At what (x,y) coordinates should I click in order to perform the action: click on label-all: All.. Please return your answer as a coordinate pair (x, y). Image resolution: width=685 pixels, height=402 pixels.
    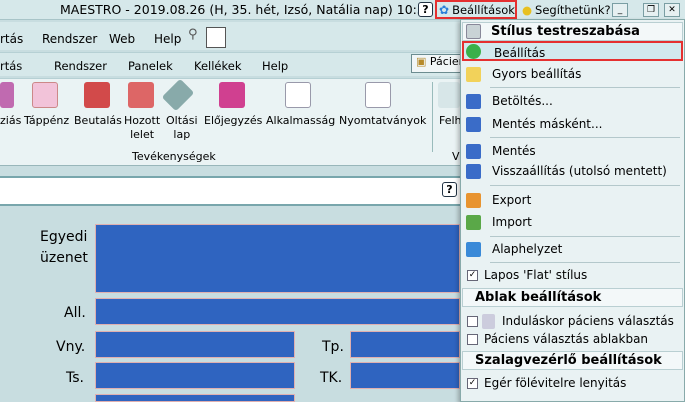
    Looking at the image, I should click on (75, 313).